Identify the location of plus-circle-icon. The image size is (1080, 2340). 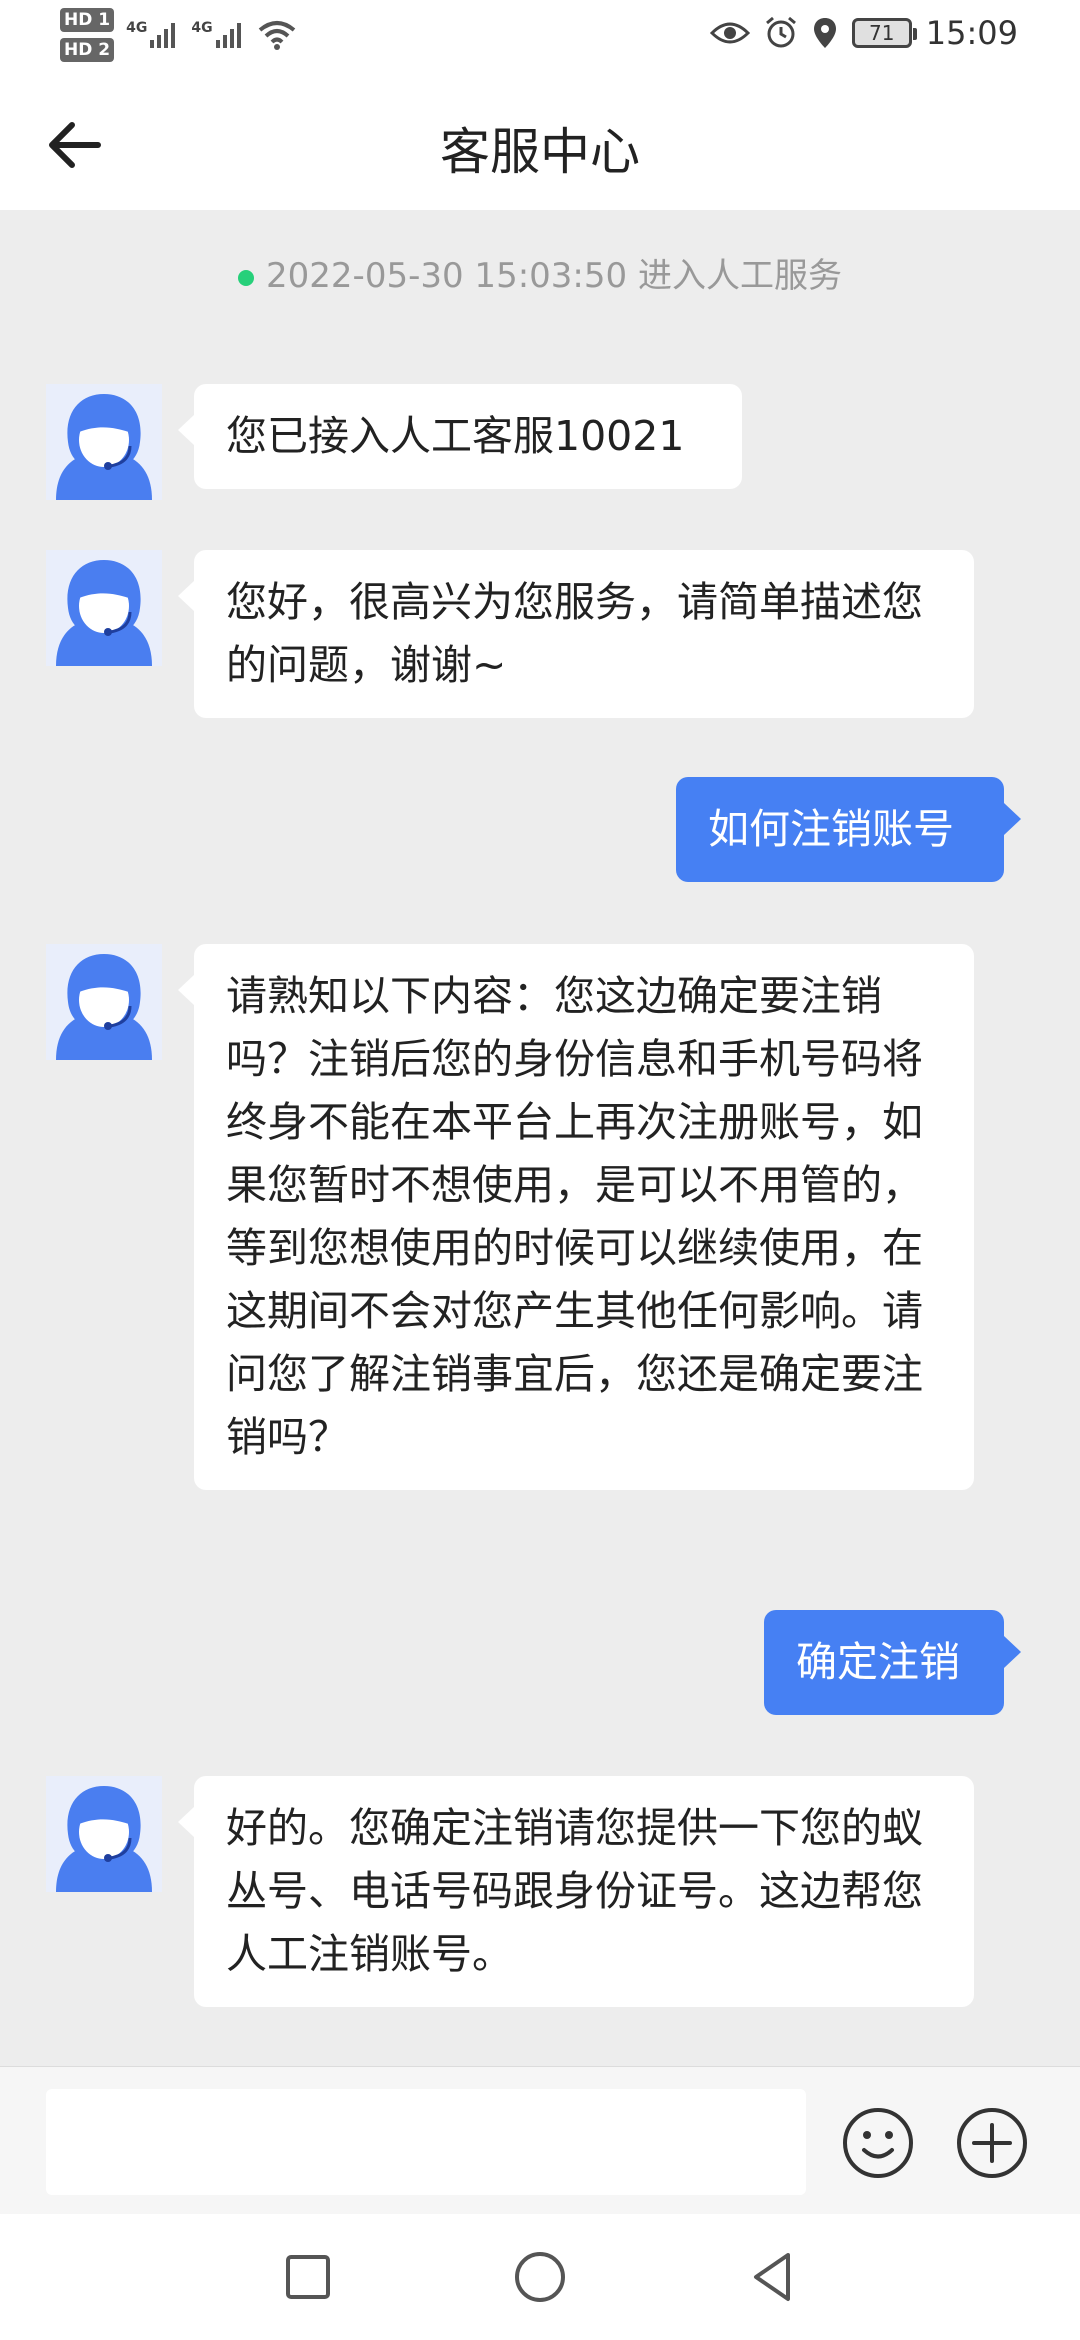
(992, 2143).